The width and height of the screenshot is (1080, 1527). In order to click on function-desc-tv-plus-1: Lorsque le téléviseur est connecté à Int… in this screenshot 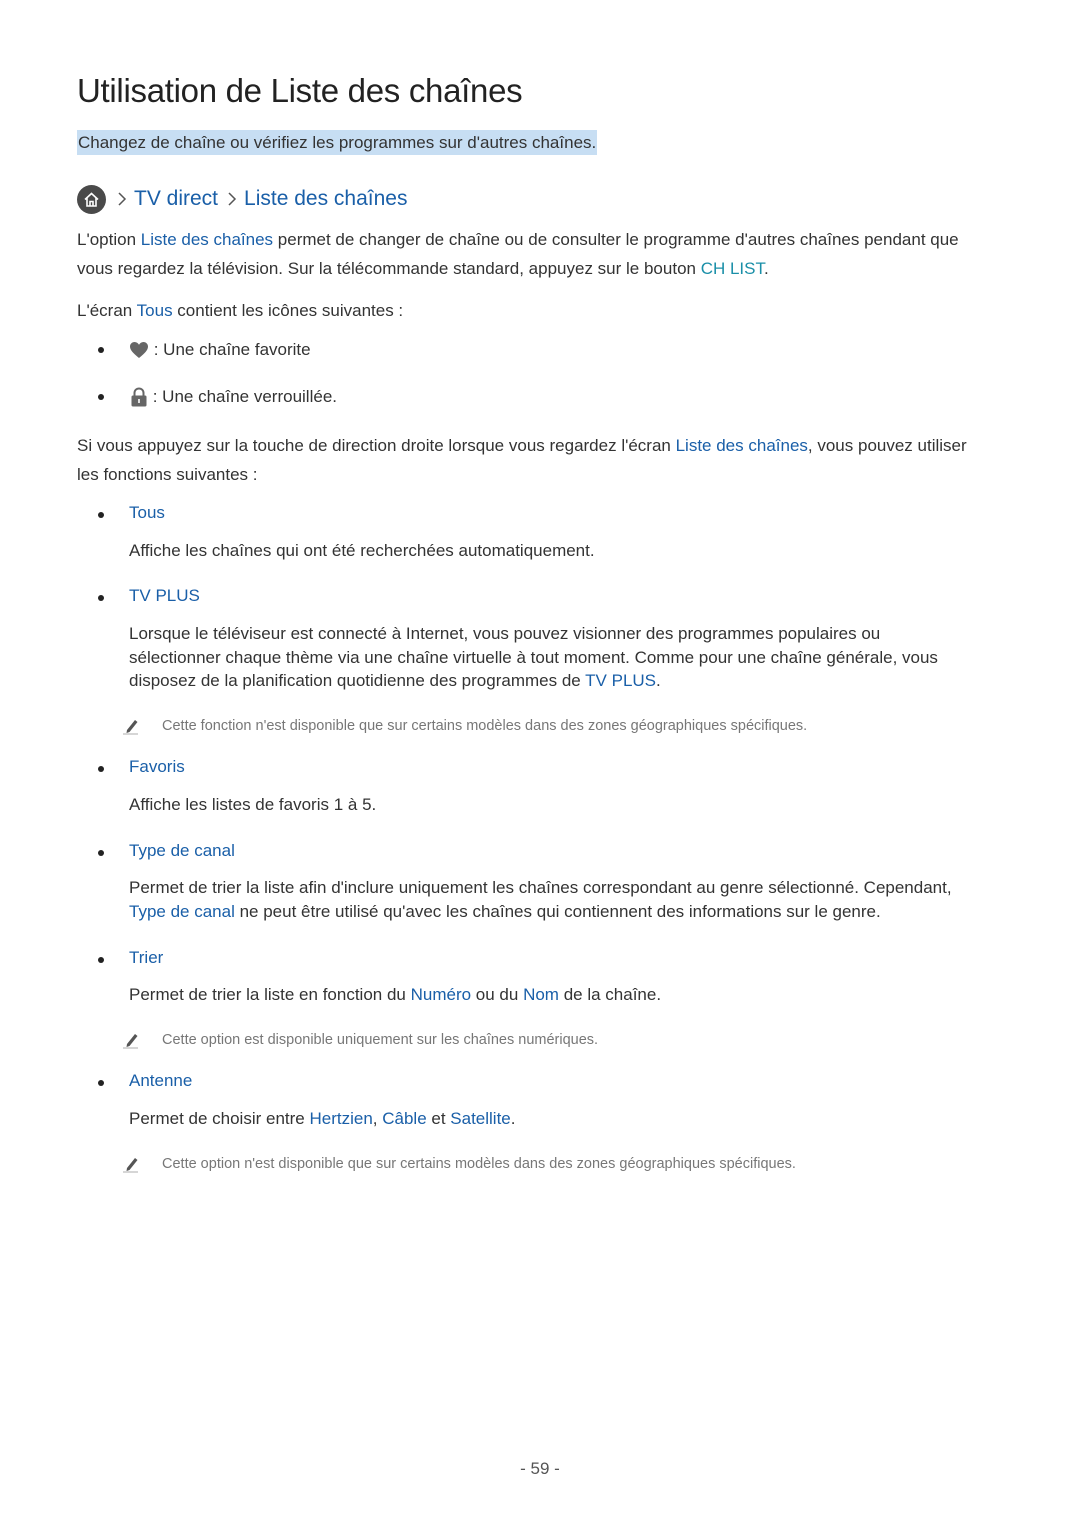, I will do `click(505, 633)`.